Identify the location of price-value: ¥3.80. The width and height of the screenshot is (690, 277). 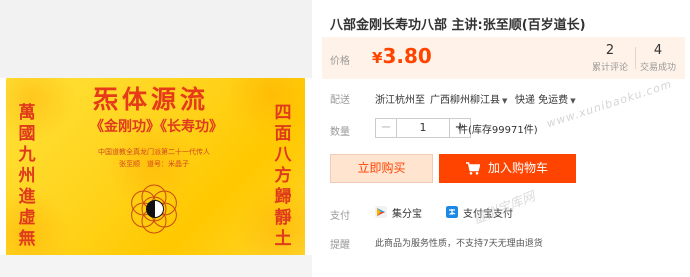
(402, 56).